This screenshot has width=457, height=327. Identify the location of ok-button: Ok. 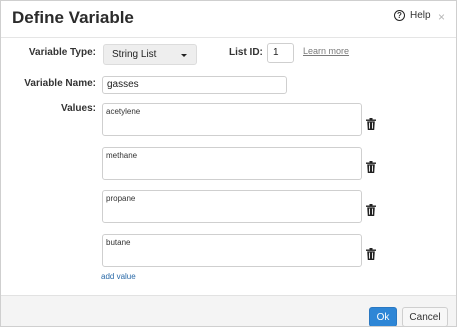
(383, 316).